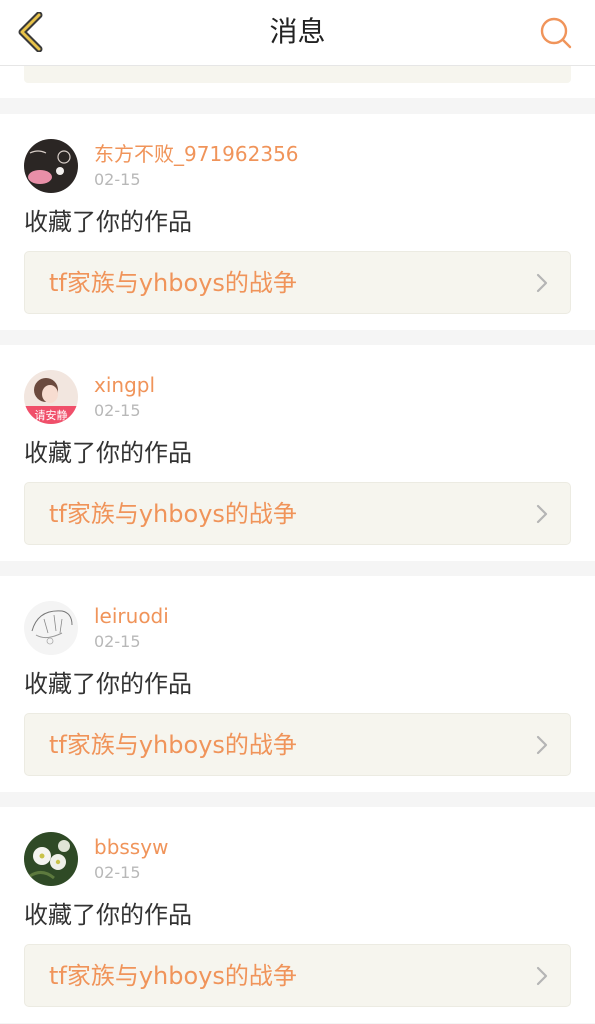 The height and width of the screenshot is (1024, 595). Describe the element at coordinates (124, 385) in the screenshot. I see `username: xingpl` at that location.